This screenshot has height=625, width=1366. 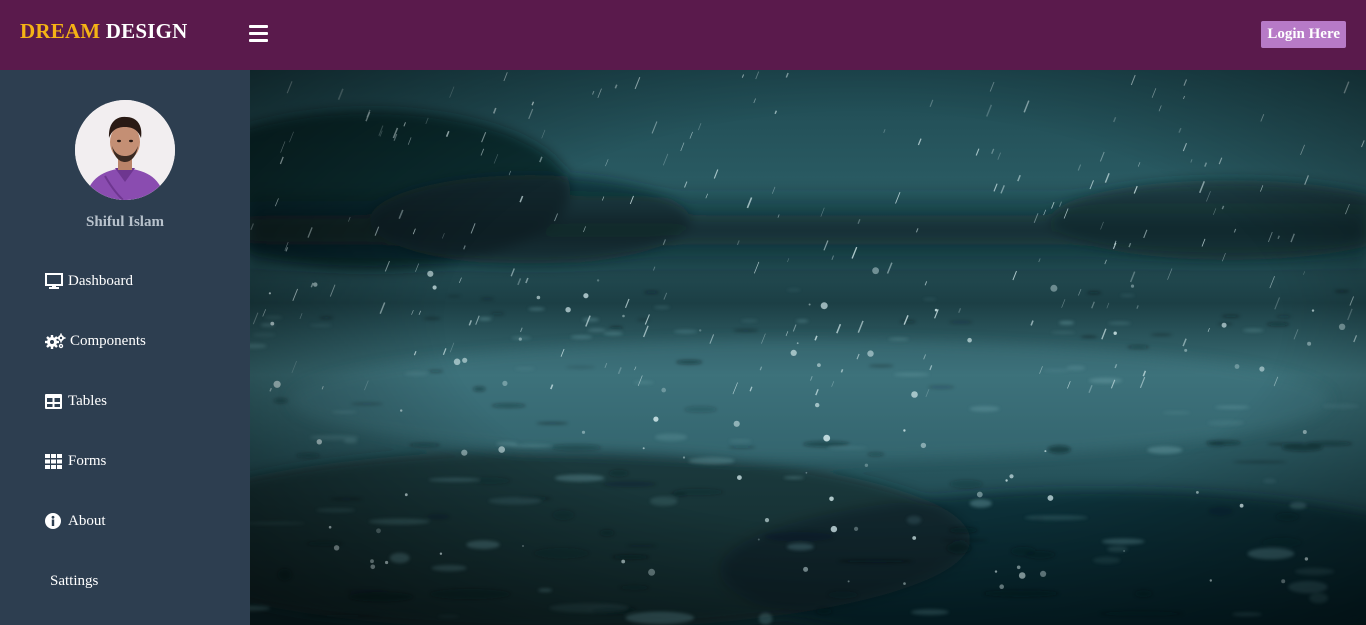 I want to click on gears-icon, so click(x=56, y=341).